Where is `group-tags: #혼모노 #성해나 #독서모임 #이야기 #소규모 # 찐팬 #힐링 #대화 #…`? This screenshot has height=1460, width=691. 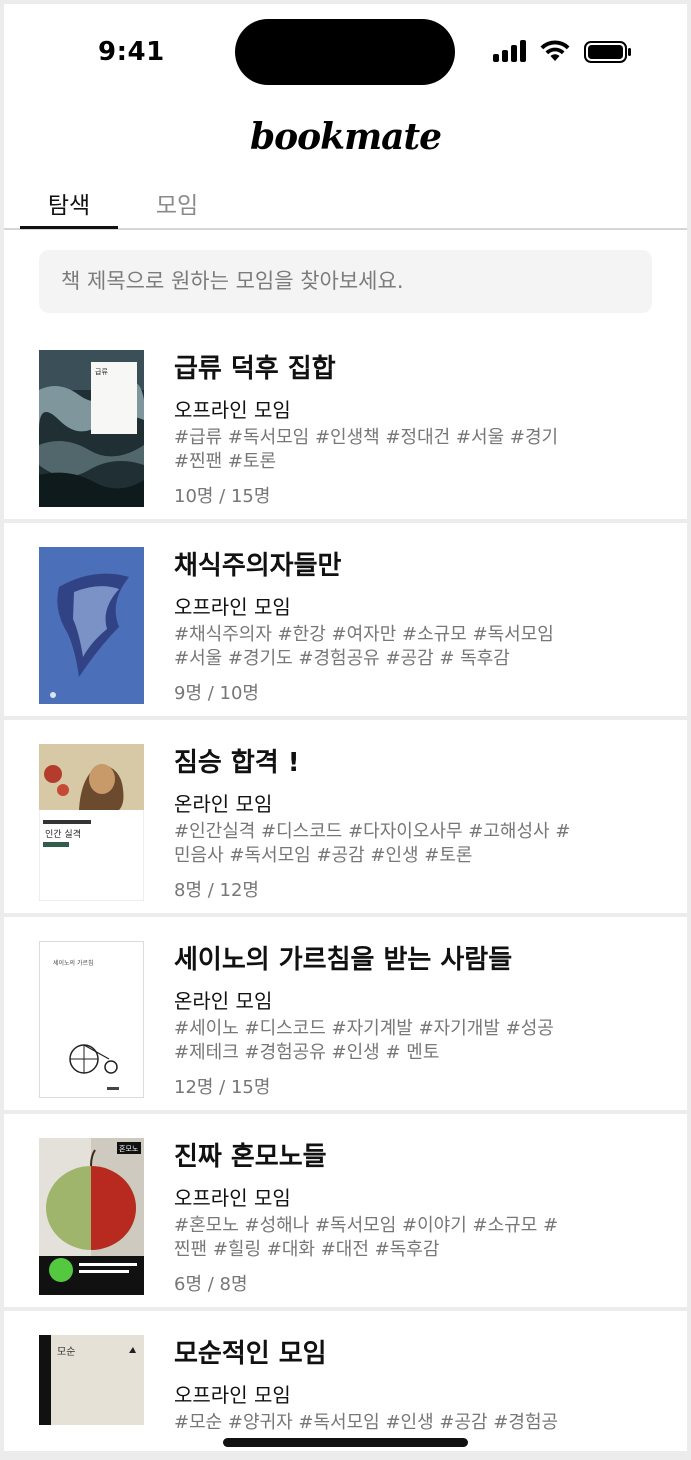
group-tags: #혼모노 #성해나 #독서모임 #이야기 #소규모 # 찐팬 #힐링 #대화 #… is located at coordinates (366, 1237).